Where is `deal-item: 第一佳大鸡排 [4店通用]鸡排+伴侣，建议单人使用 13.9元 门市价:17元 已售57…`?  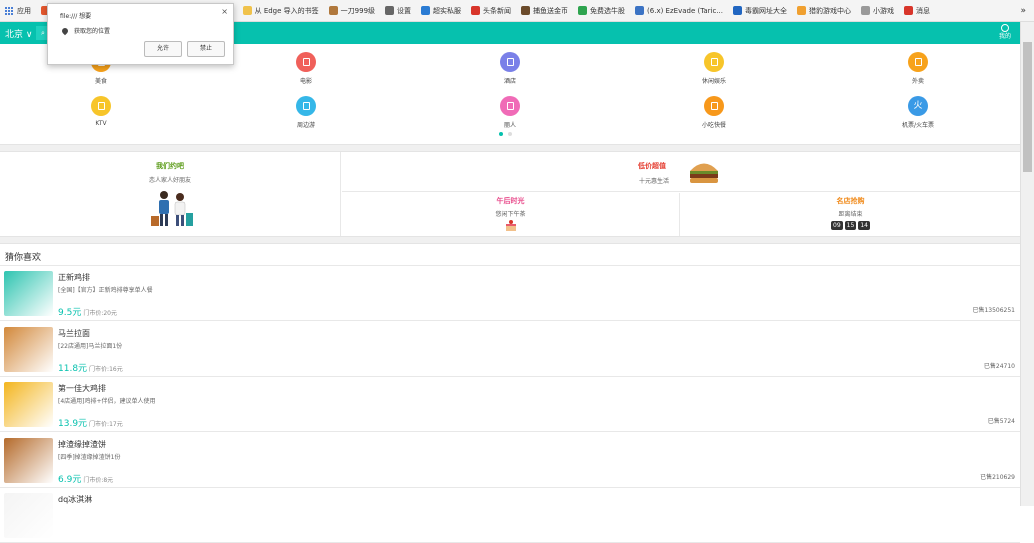 deal-item: 第一佳大鸡排 [4店通用]鸡排+伴侣，建议单人使用 13.9元 门市价:17元 已售57… is located at coordinates (510, 404).